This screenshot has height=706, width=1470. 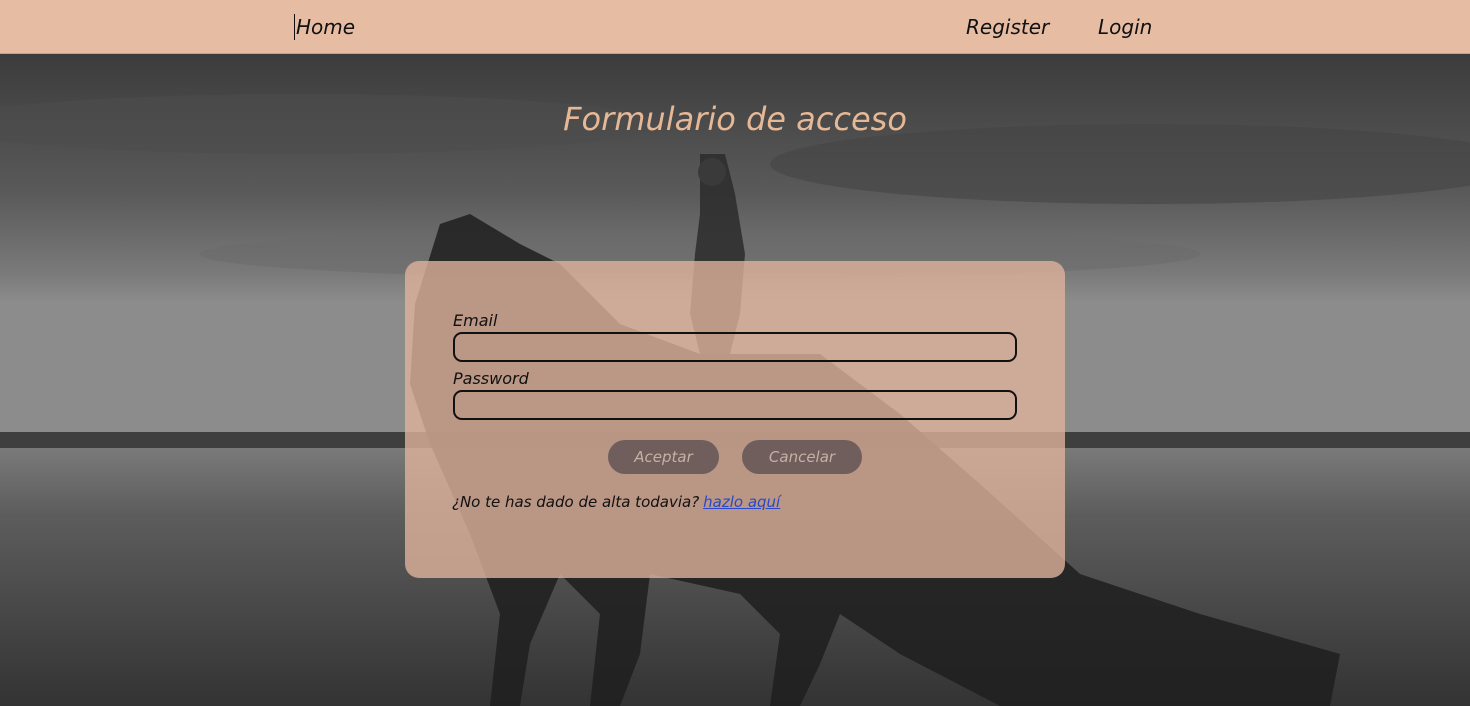 I want to click on nav-home-link: Home, so click(x=324, y=27).